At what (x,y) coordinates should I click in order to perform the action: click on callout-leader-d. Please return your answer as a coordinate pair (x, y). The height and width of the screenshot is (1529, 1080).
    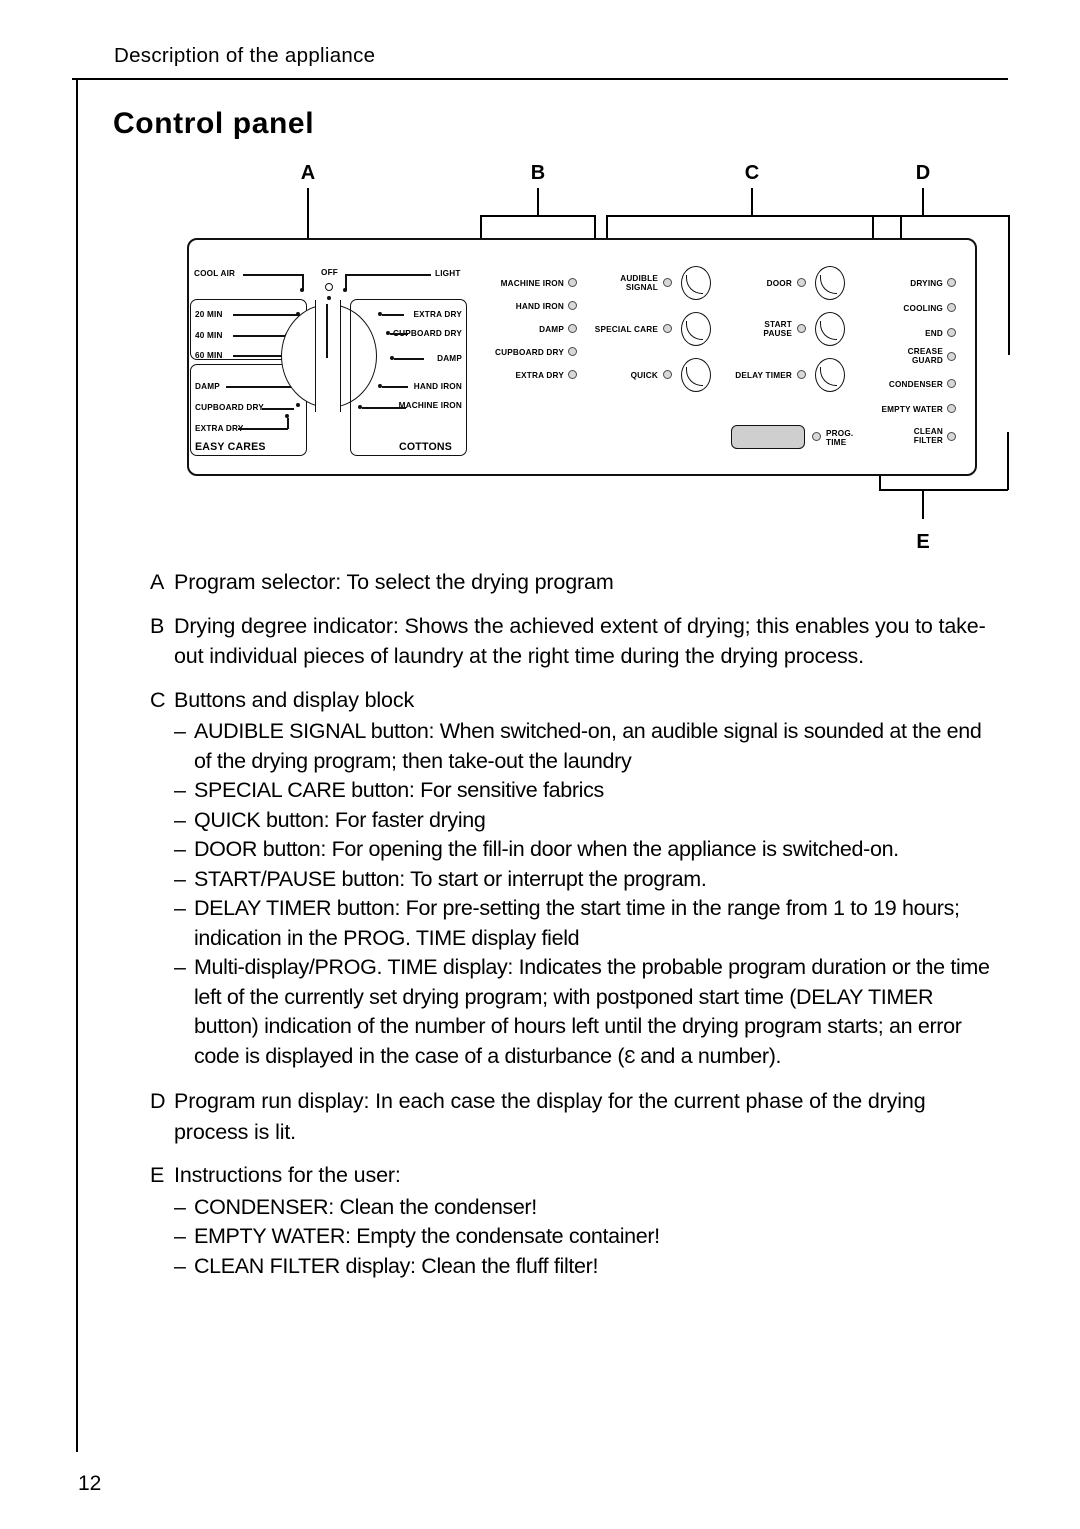
    Looking at the image, I should click on (923, 202).